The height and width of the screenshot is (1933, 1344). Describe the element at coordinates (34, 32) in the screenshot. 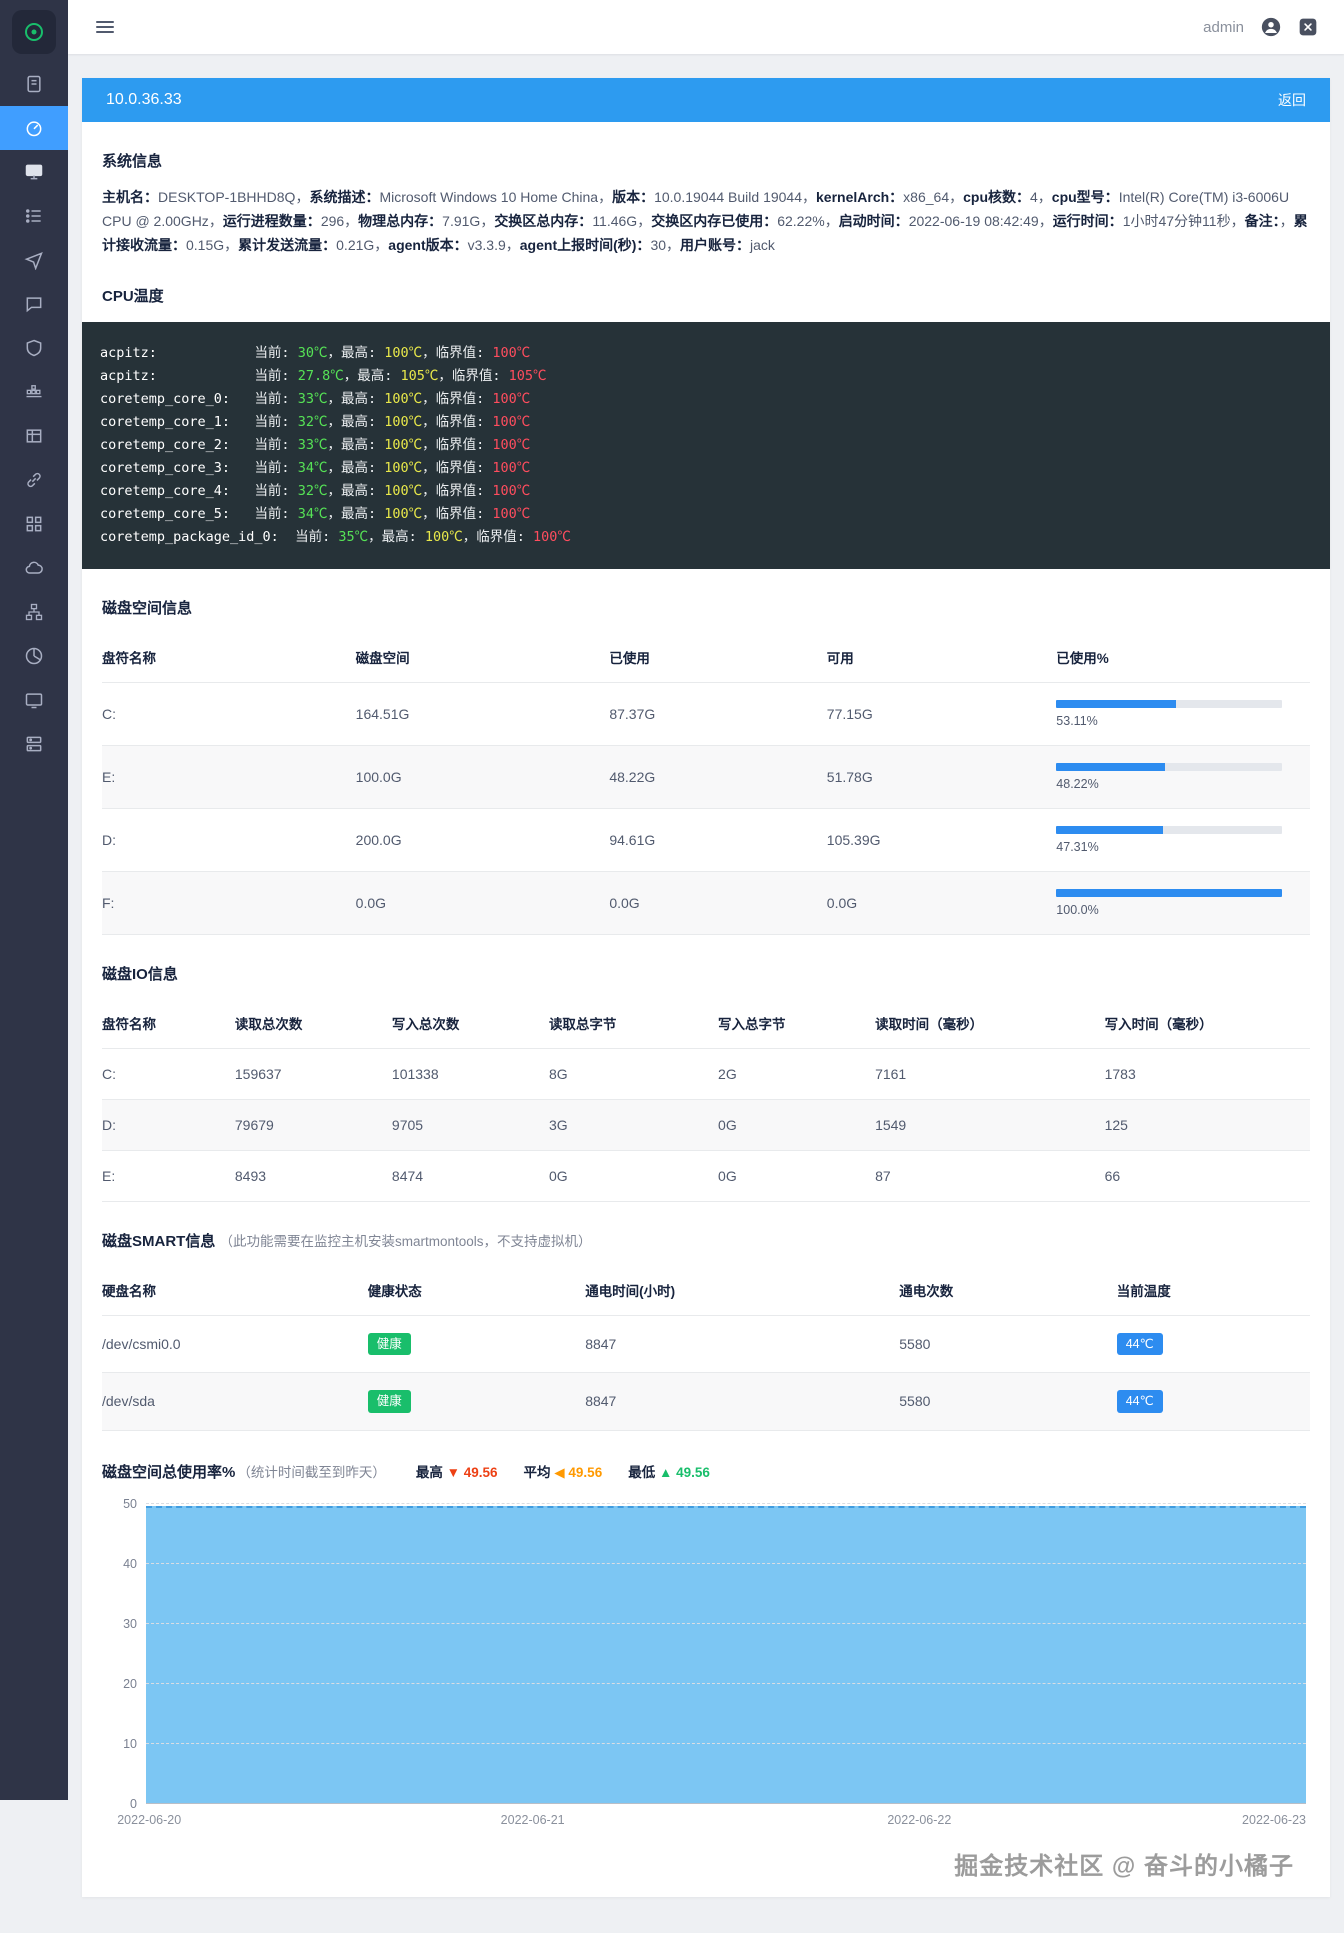

I see `app-logo` at that location.